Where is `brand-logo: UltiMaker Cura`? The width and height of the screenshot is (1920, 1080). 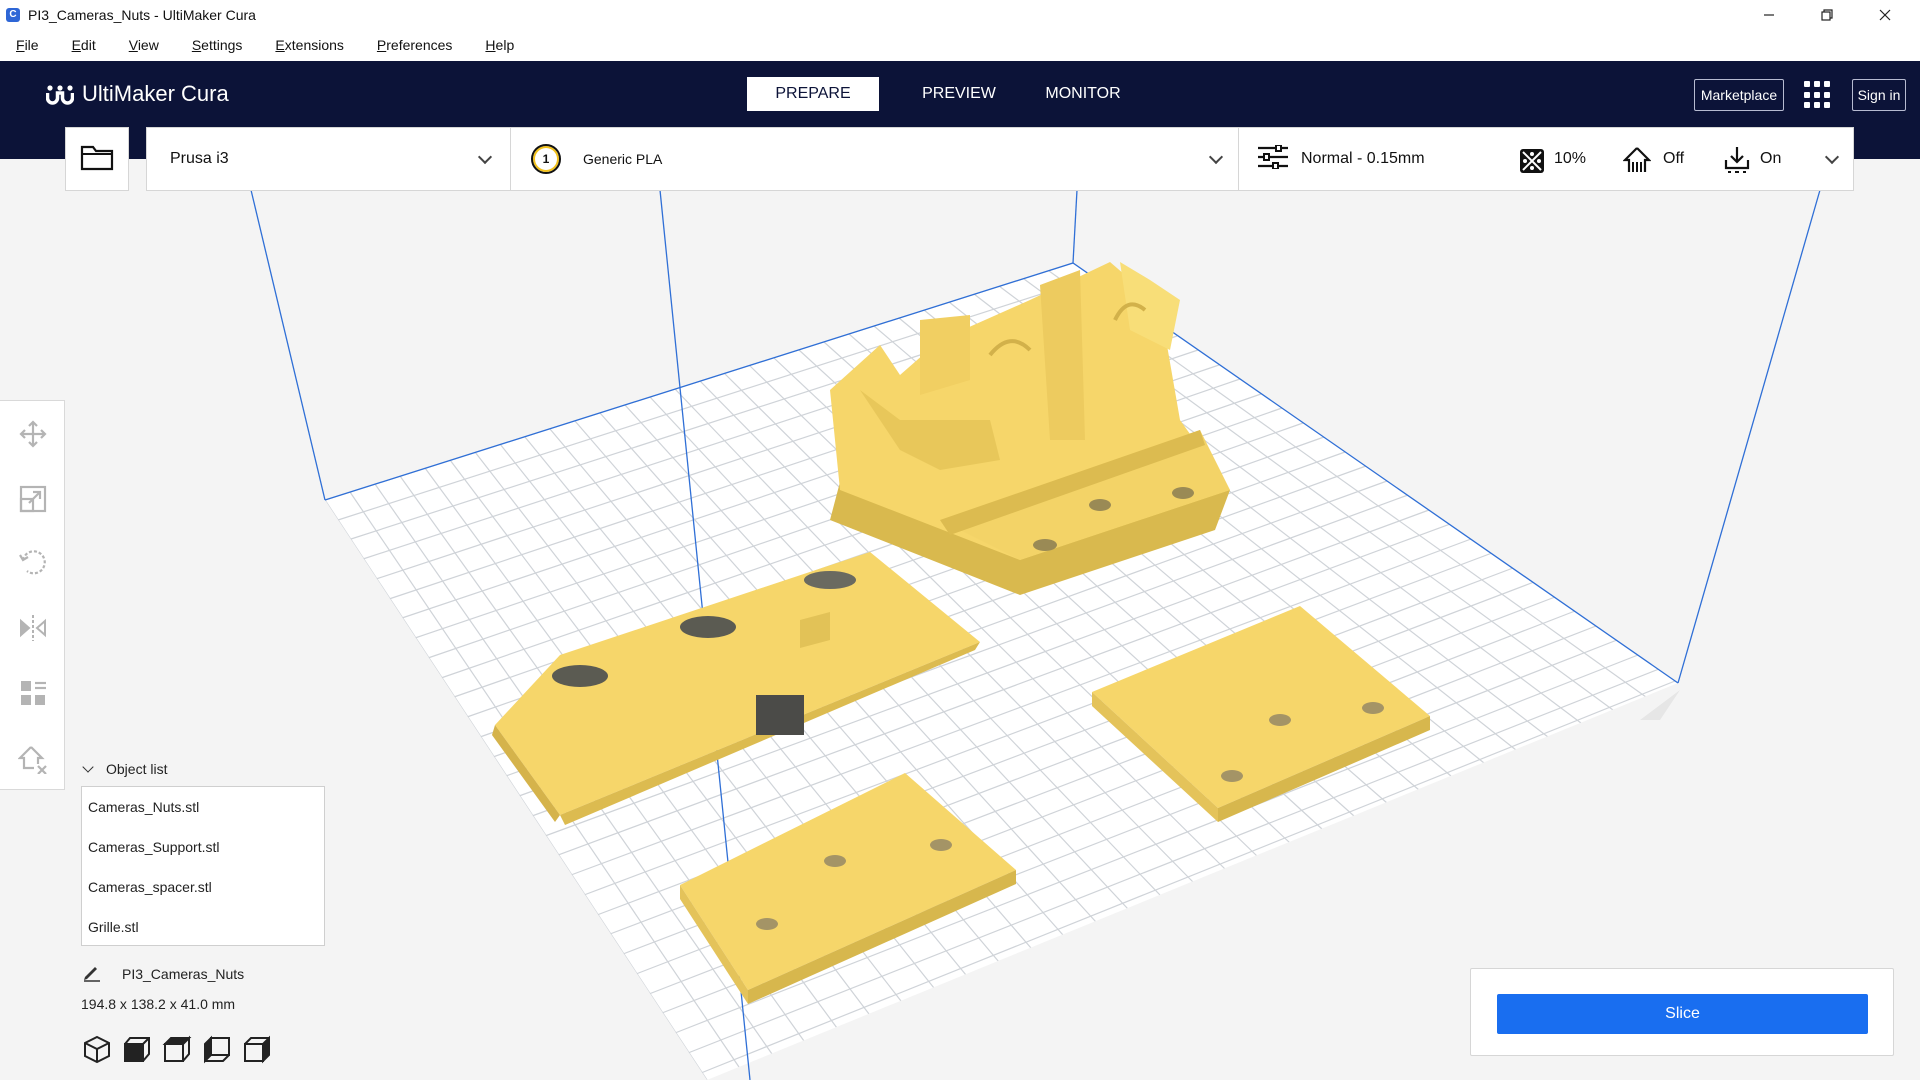
brand-logo: UltiMaker Cura is located at coordinates (137, 94).